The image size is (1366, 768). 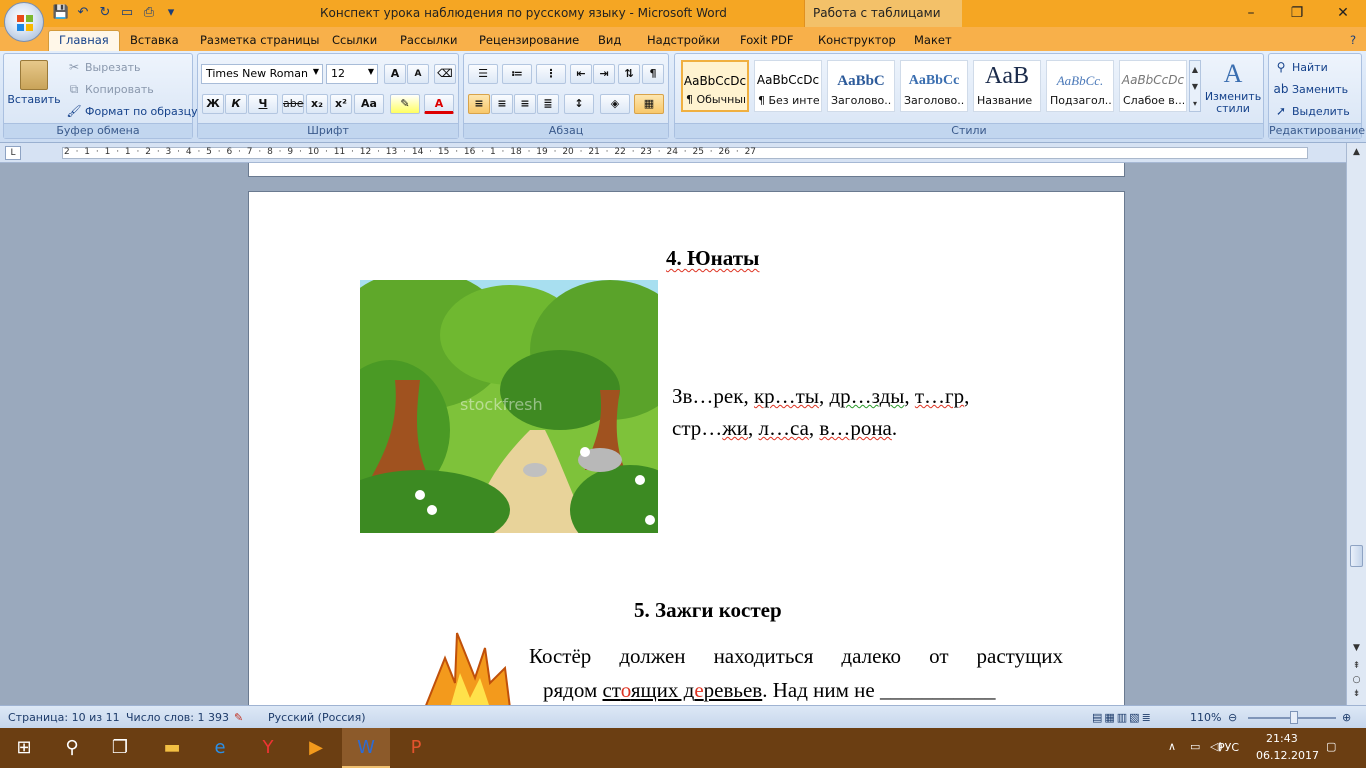 What do you see at coordinates (1356, 667) in the screenshot?
I see `previous-page-icon: ⇞` at bounding box center [1356, 667].